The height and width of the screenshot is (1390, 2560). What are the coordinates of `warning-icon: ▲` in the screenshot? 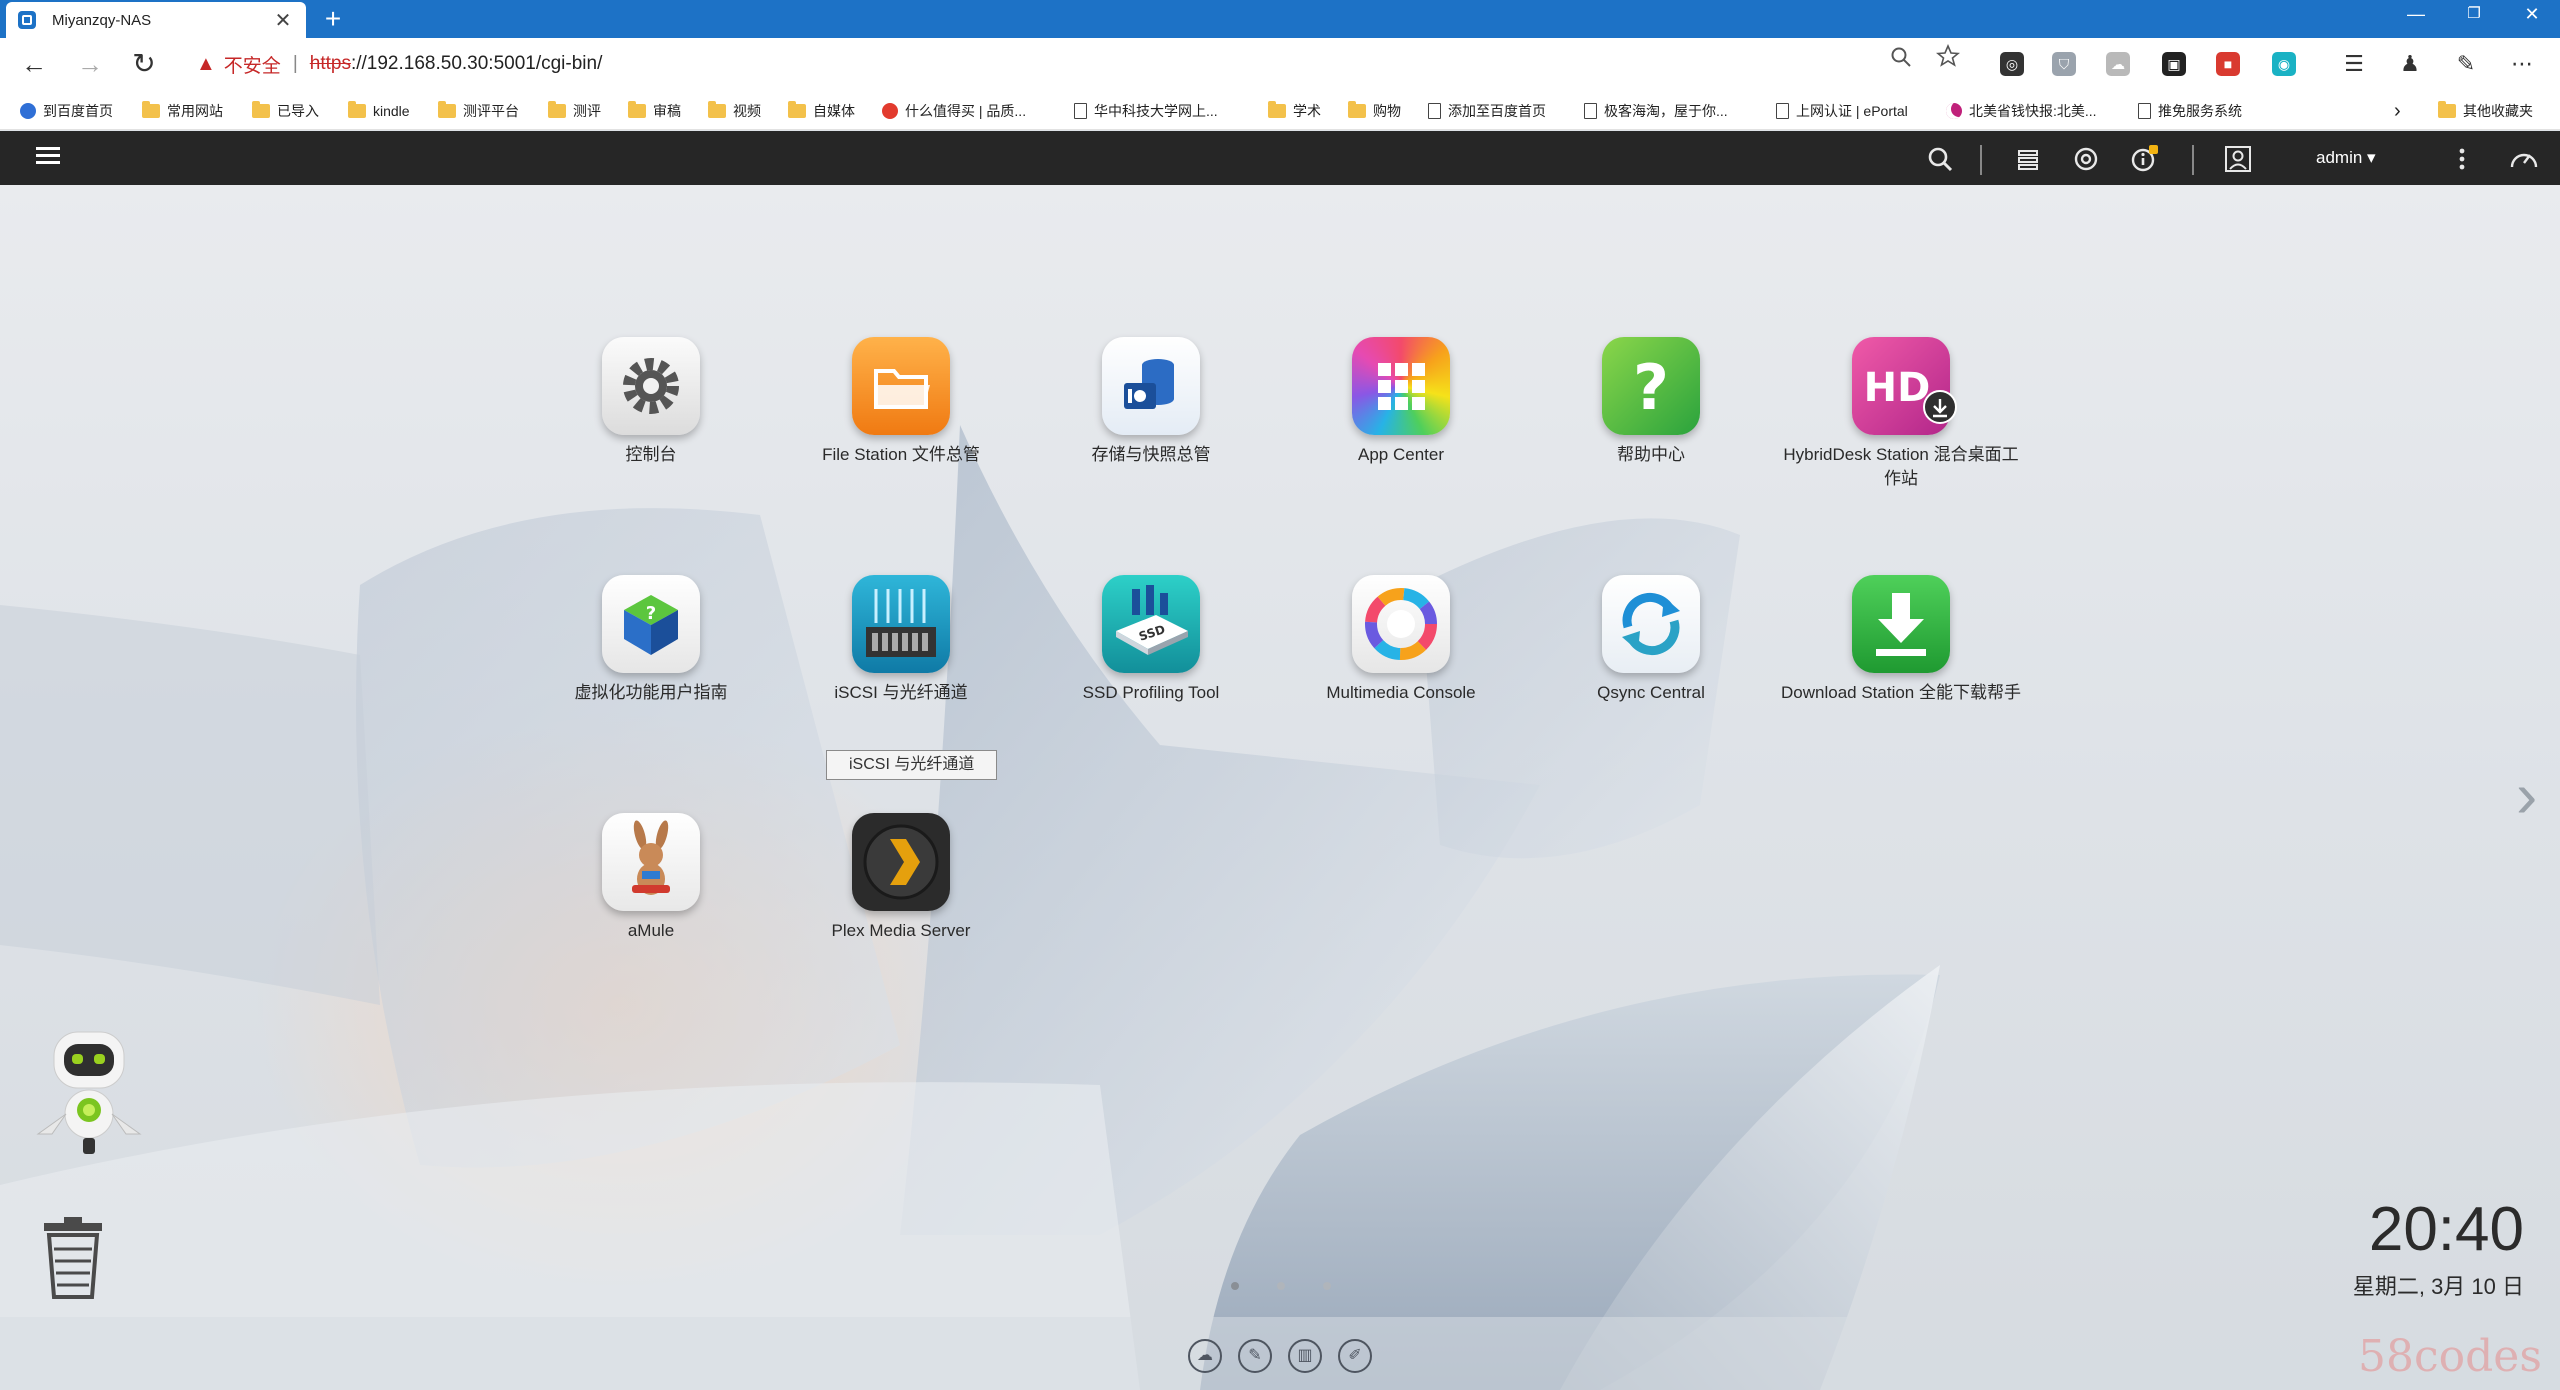 It's located at (206, 64).